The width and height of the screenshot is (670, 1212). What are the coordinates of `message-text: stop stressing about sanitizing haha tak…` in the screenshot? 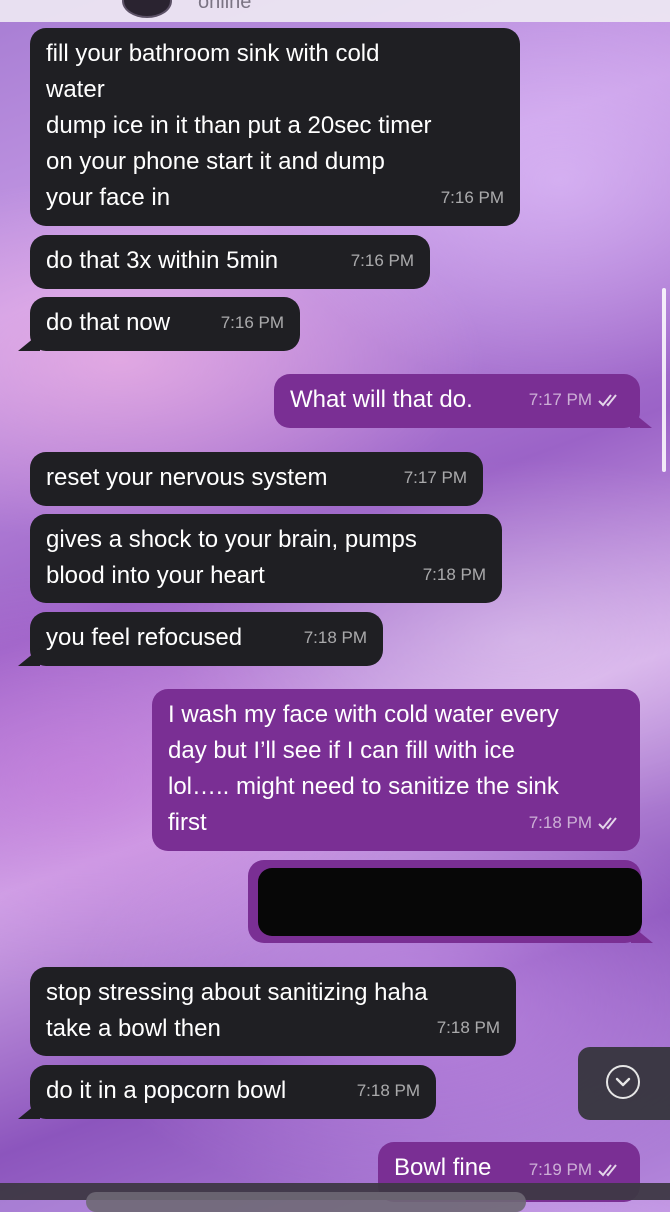 It's located at (237, 1010).